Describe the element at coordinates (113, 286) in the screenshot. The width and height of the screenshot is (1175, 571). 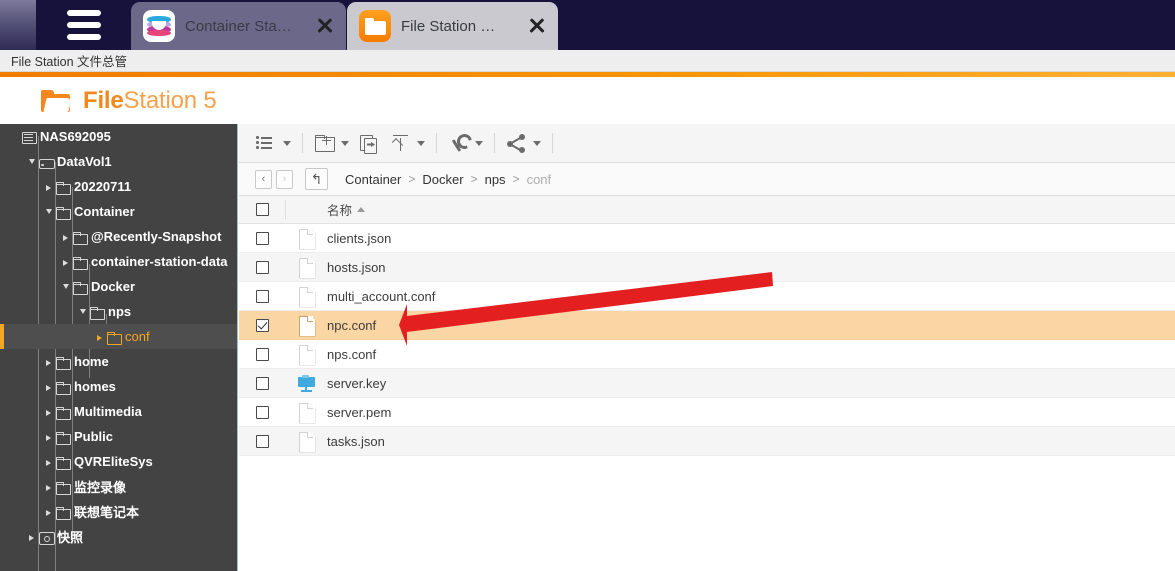
I see `tree-item-label: Docker` at that location.